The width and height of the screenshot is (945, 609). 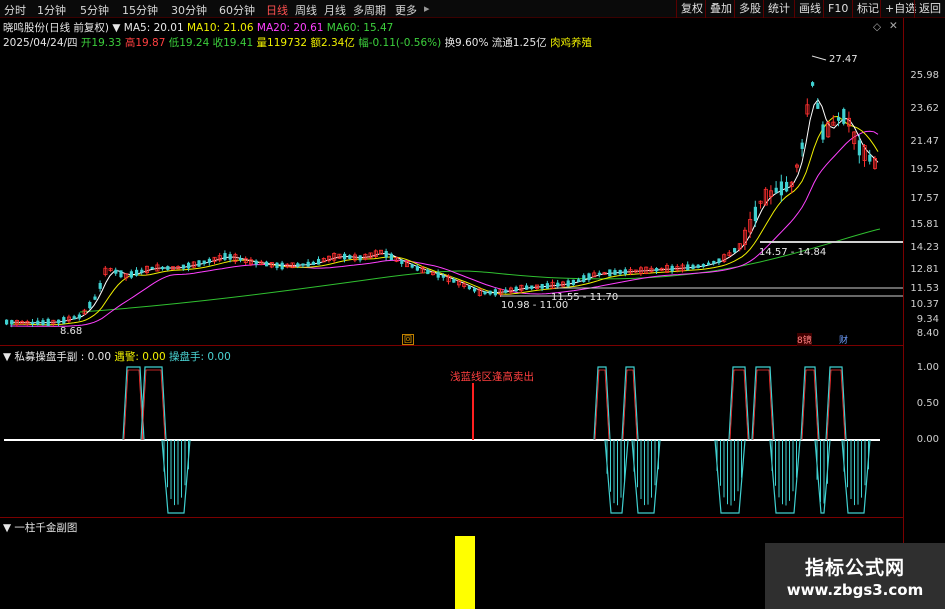 What do you see at coordinates (855, 576) in the screenshot?
I see `watermark-logo: 指标公式网 www.zbgs3.com` at bounding box center [855, 576].